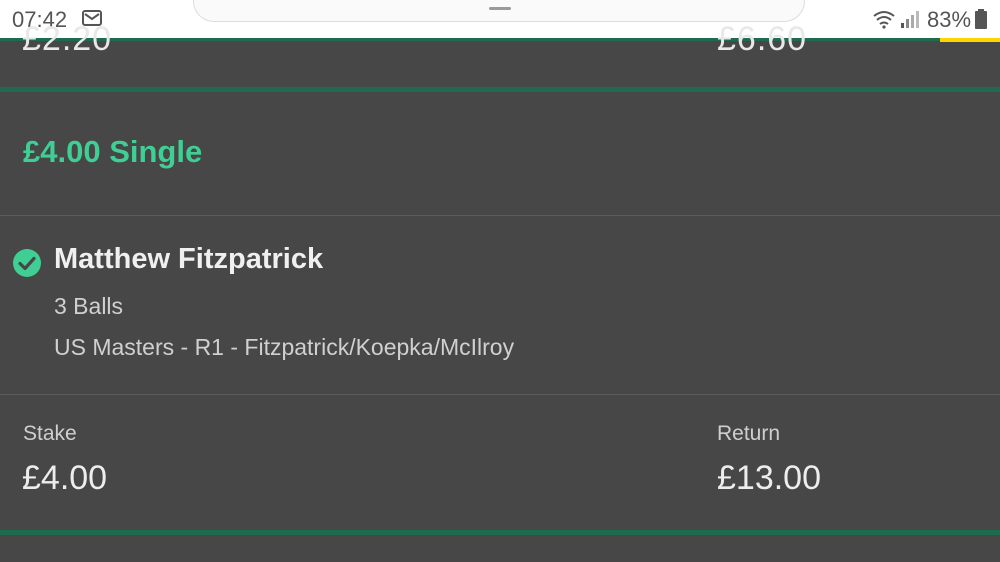 The width and height of the screenshot is (1000, 562). What do you see at coordinates (113, 151) in the screenshot?
I see `bet-title: £4.00 Single` at bounding box center [113, 151].